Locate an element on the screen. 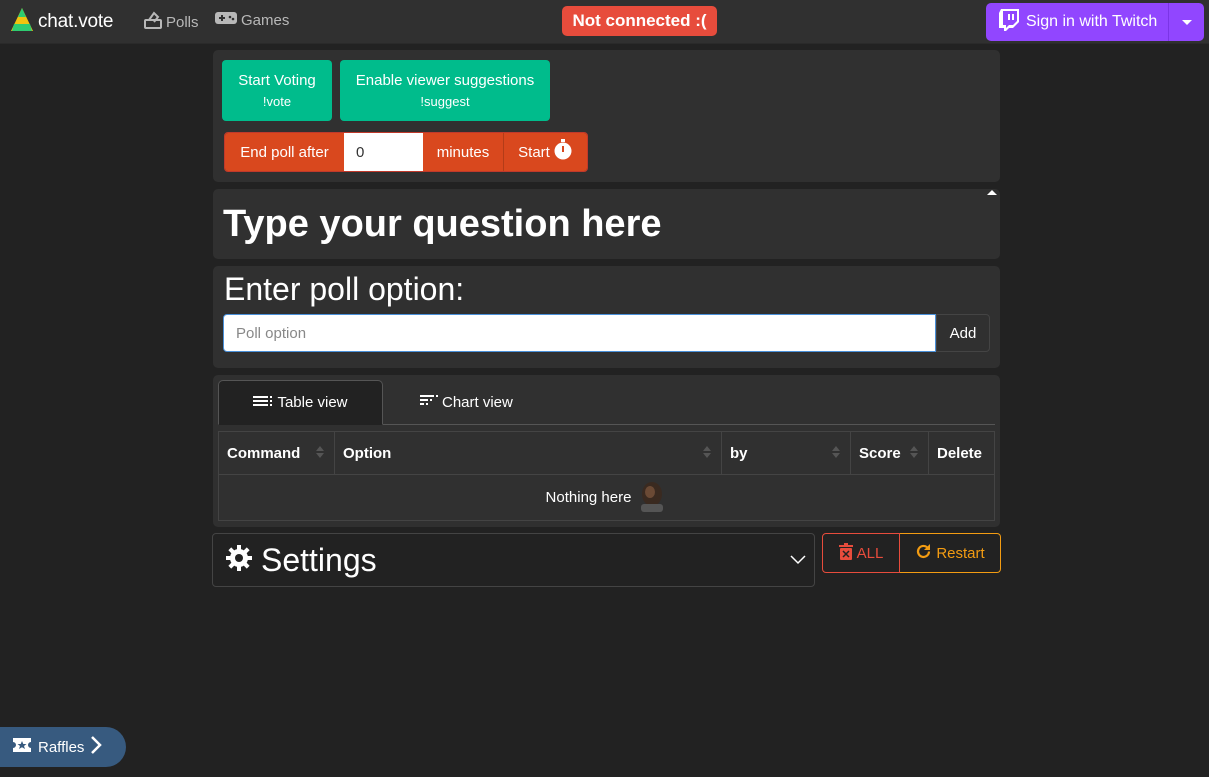 This screenshot has width=1209, height=777. raffles-drawer-button: Raffles is located at coordinates (63, 747).